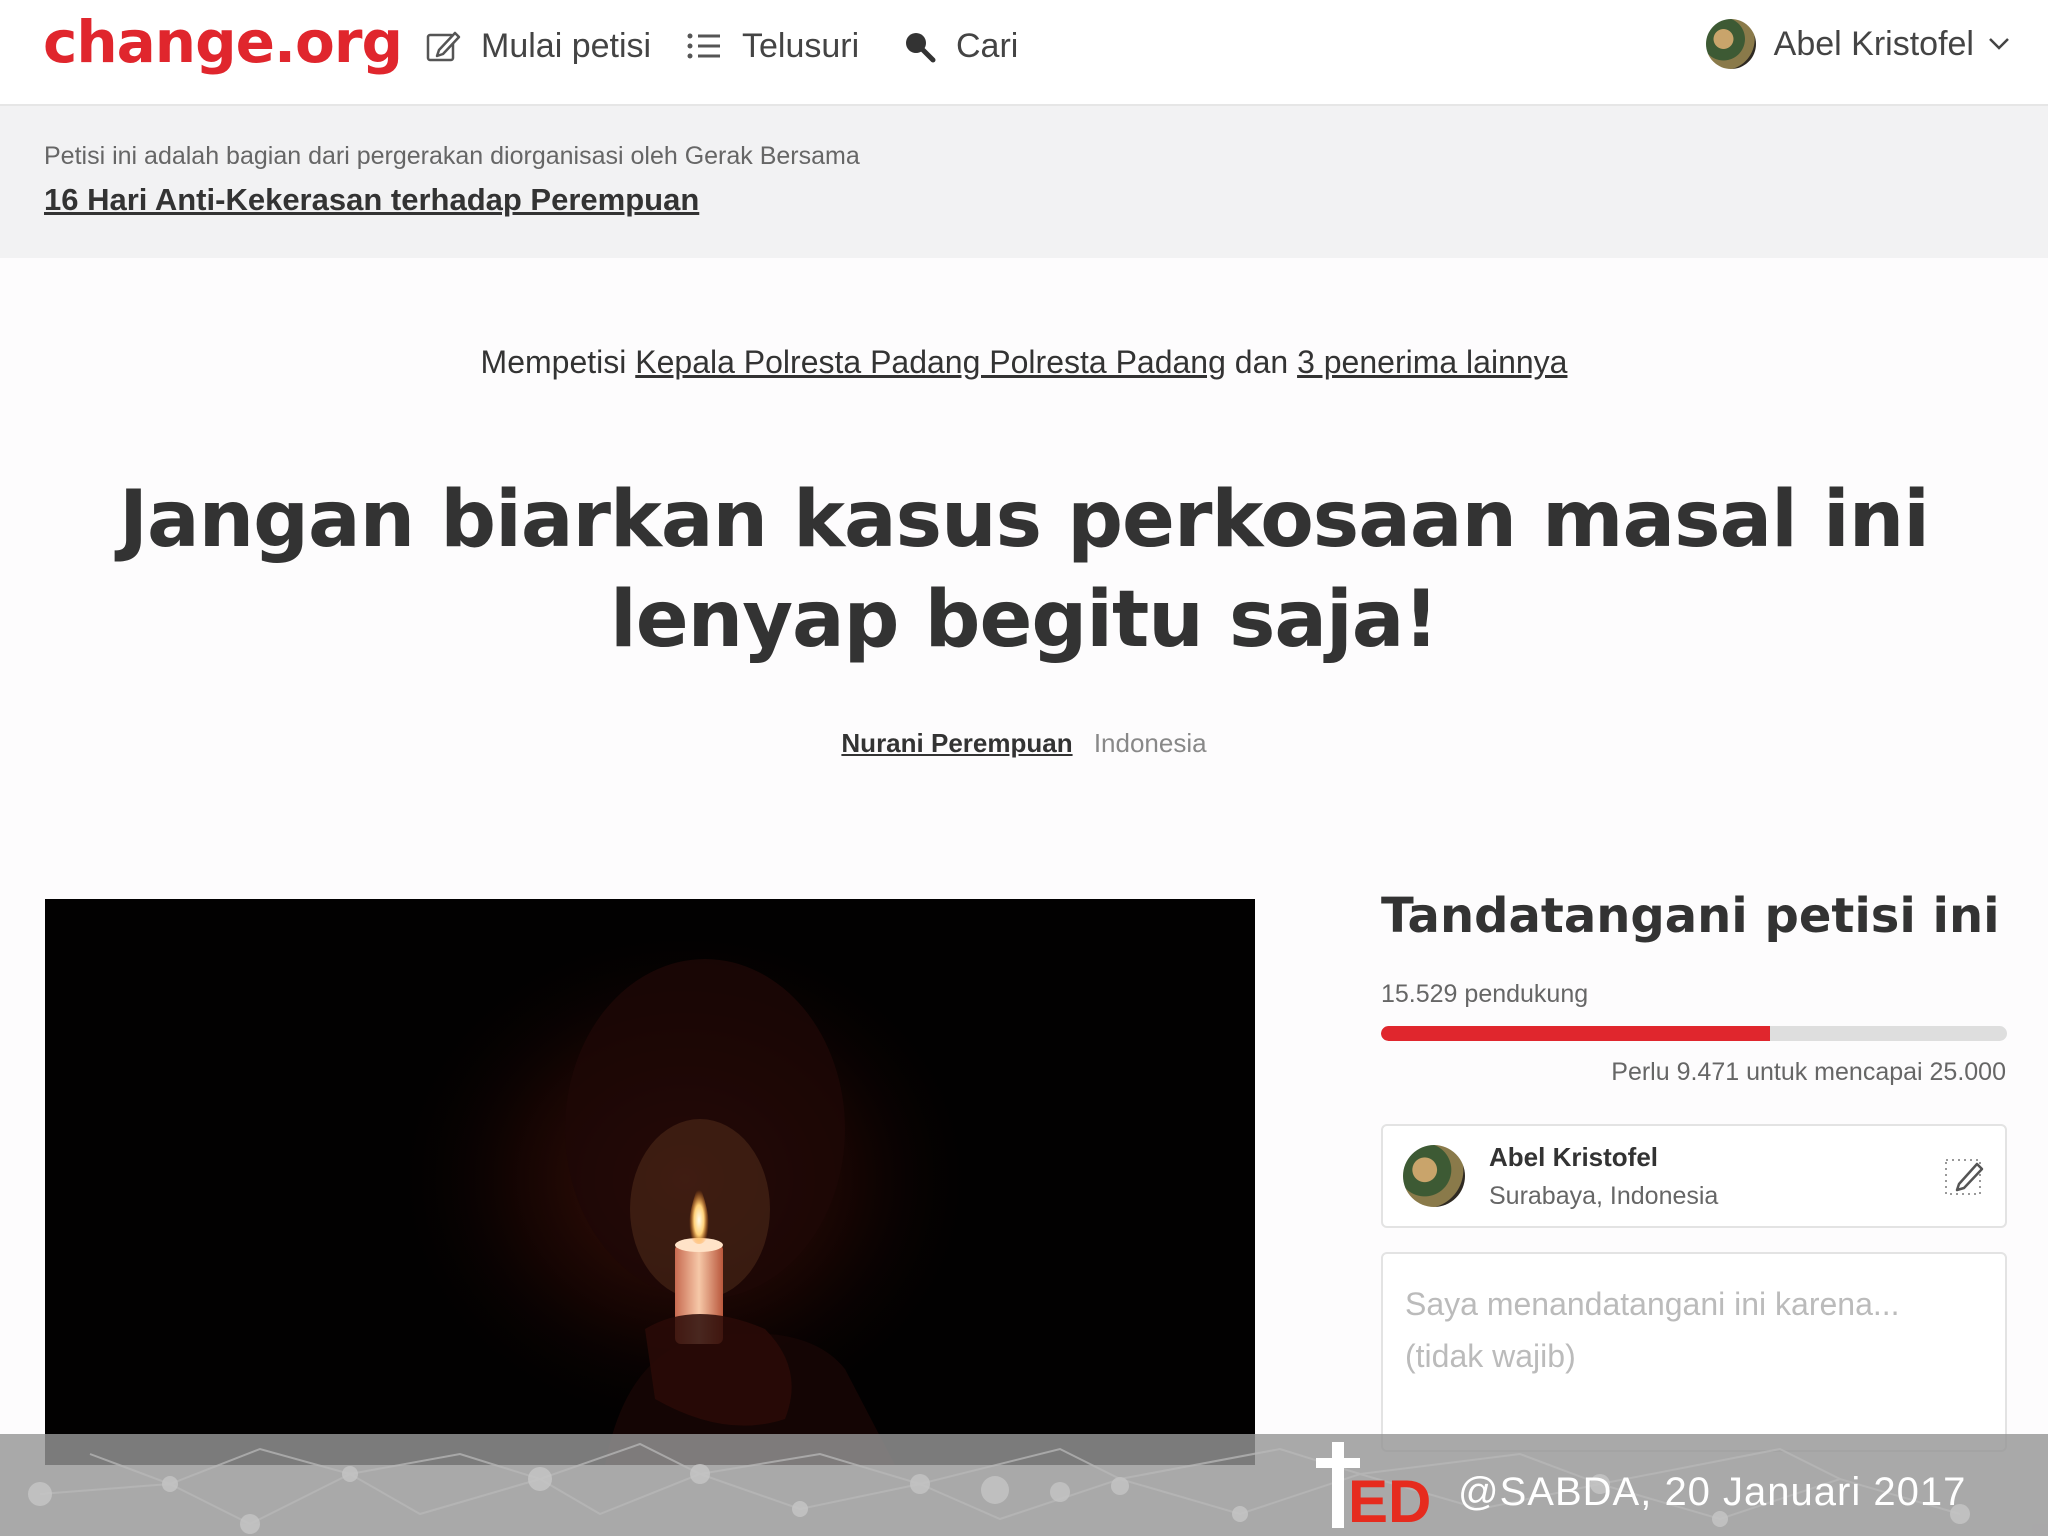 This screenshot has width=2048, height=1536. I want to click on user-name: Abel Kristofel, so click(1873, 43).